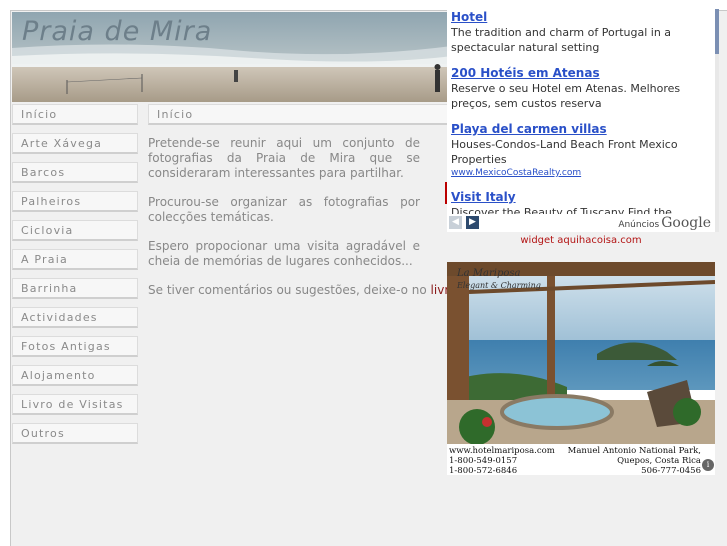 Image resolution: width=727 pixels, height=546 pixels. Describe the element at coordinates (75, 346) in the screenshot. I see `menu-item-fotos-antigas: Fotos Antigas` at that location.